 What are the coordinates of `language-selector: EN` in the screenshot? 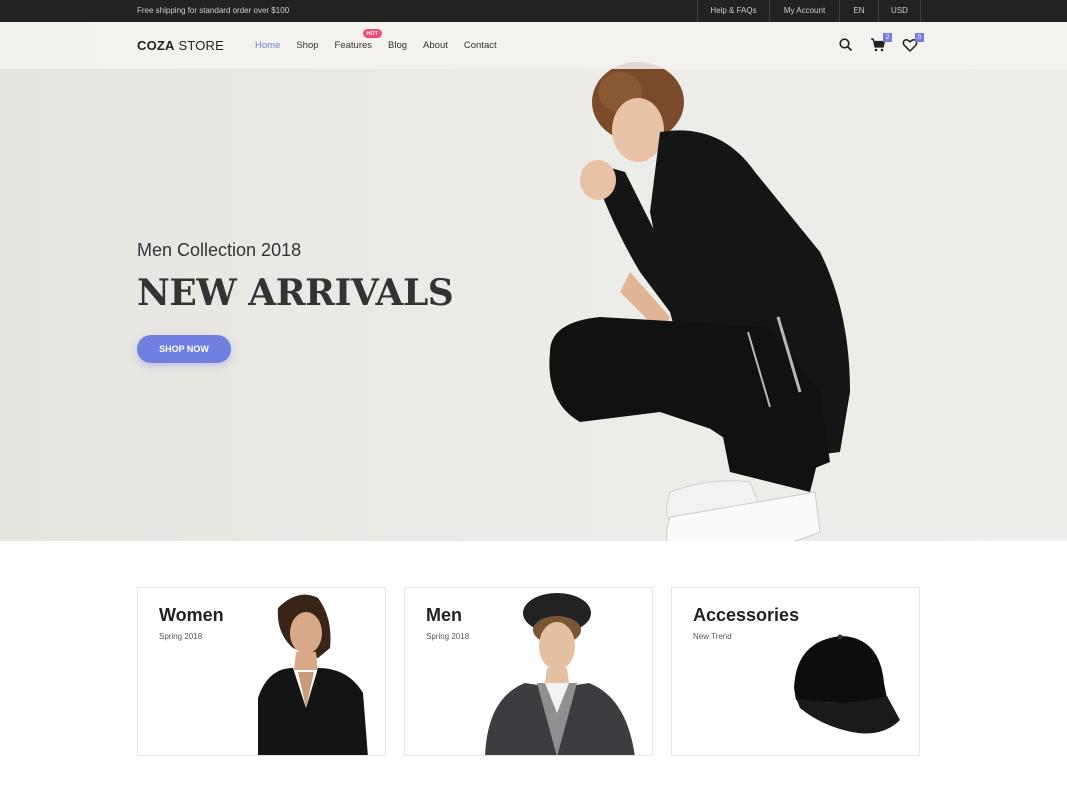 It's located at (858, 11).